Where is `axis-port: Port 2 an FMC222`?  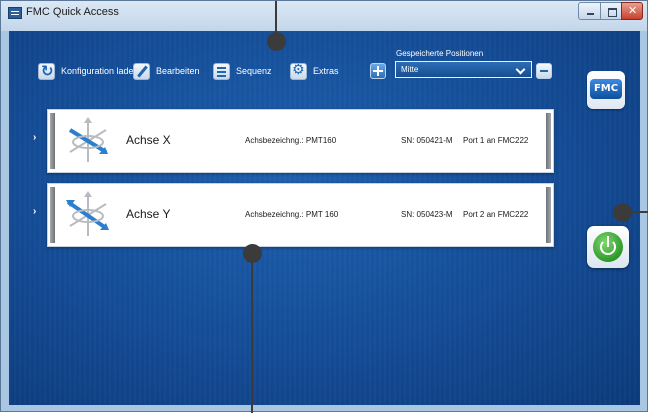 axis-port: Port 2 an FMC222 is located at coordinates (496, 214).